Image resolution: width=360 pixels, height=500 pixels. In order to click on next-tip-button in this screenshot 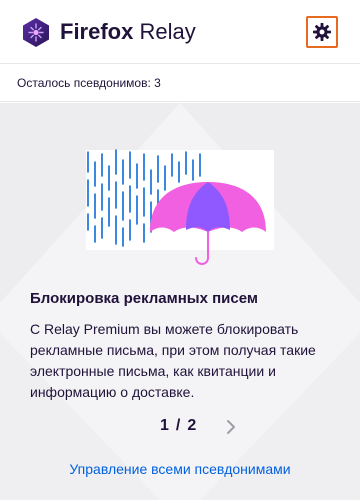, I will do `click(231, 427)`.